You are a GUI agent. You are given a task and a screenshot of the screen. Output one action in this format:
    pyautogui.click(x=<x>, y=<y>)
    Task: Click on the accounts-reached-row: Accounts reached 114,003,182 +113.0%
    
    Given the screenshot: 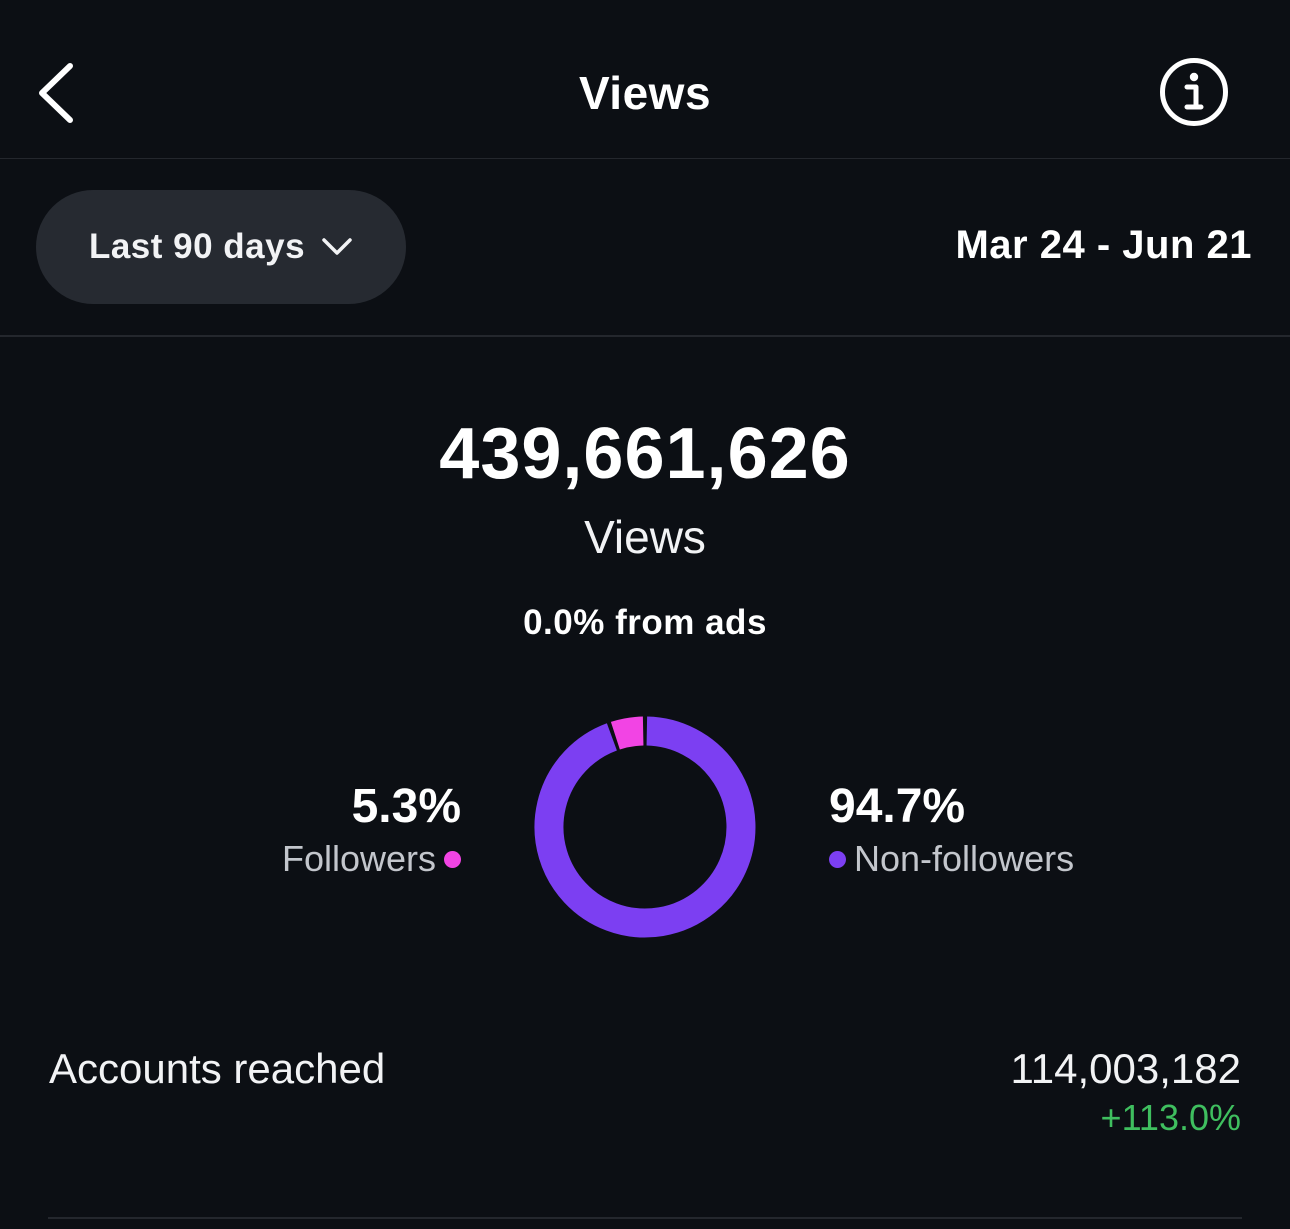 What is the action you would take?
    pyautogui.click(x=645, y=1090)
    